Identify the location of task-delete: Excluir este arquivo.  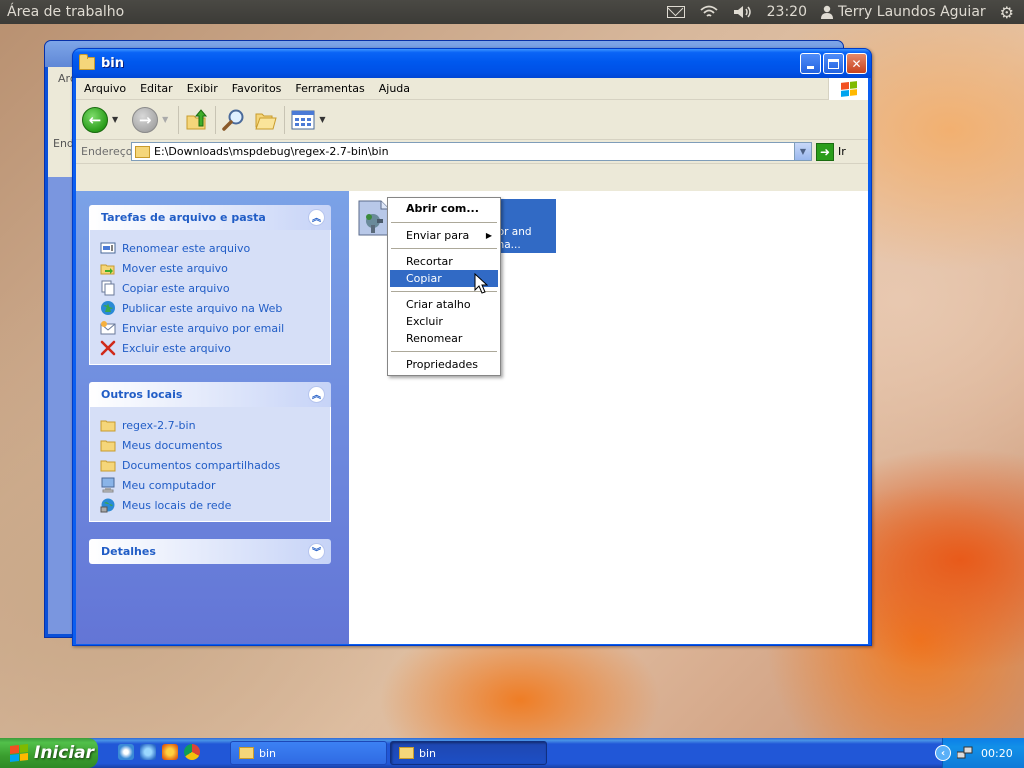
(215, 348).